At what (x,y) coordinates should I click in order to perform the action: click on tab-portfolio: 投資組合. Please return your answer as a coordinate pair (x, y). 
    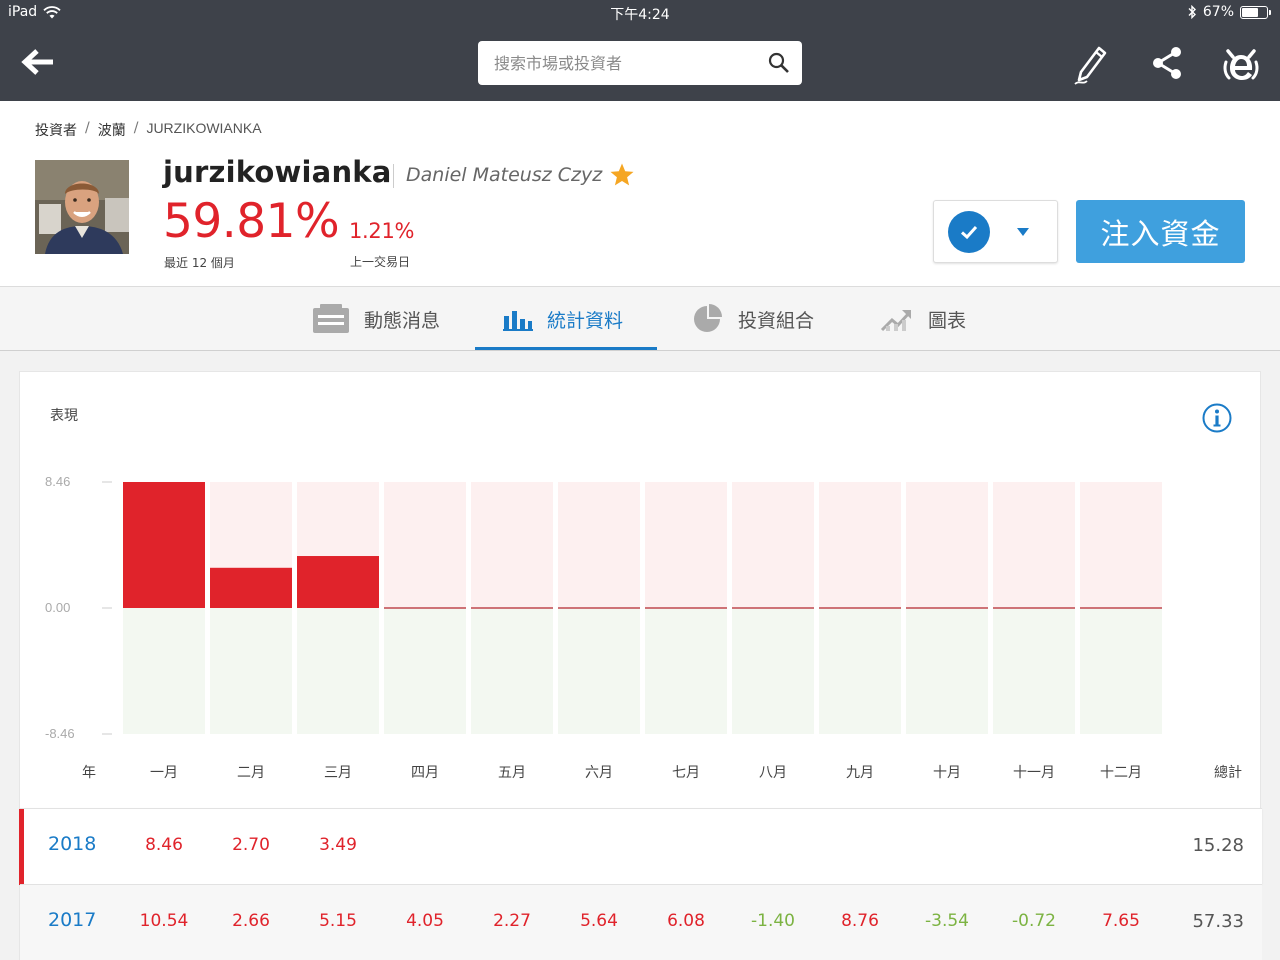
    Looking at the image, I should click on (752, 319).